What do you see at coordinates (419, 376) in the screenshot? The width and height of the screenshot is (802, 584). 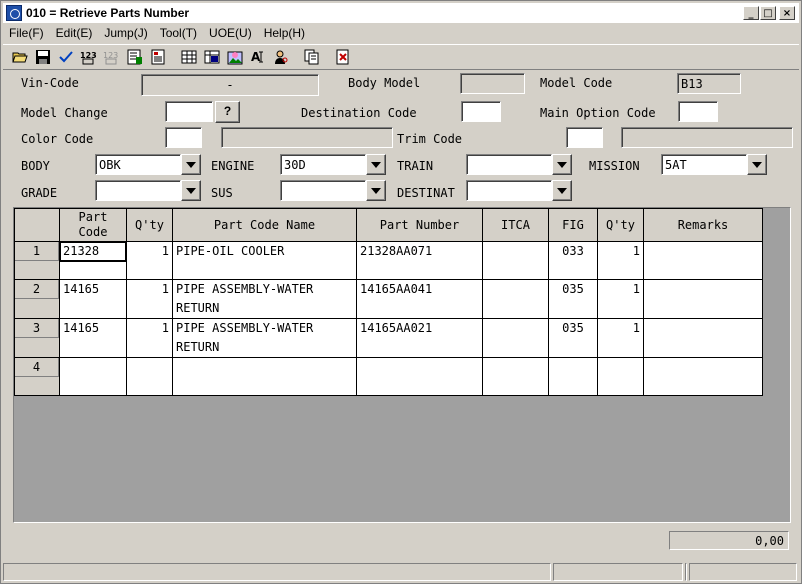 I see `cell-part-number` at bounding box center [419, 376].